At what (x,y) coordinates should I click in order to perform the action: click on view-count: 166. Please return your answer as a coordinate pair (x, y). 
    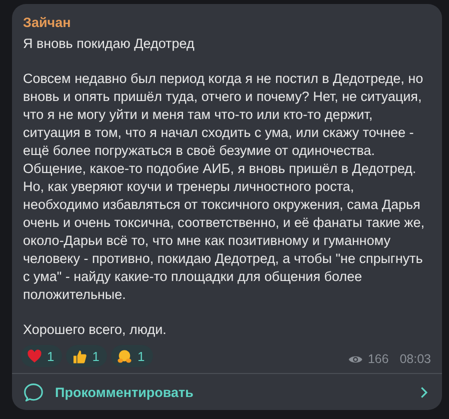
    Looking at the image, I should click on (378, 359).